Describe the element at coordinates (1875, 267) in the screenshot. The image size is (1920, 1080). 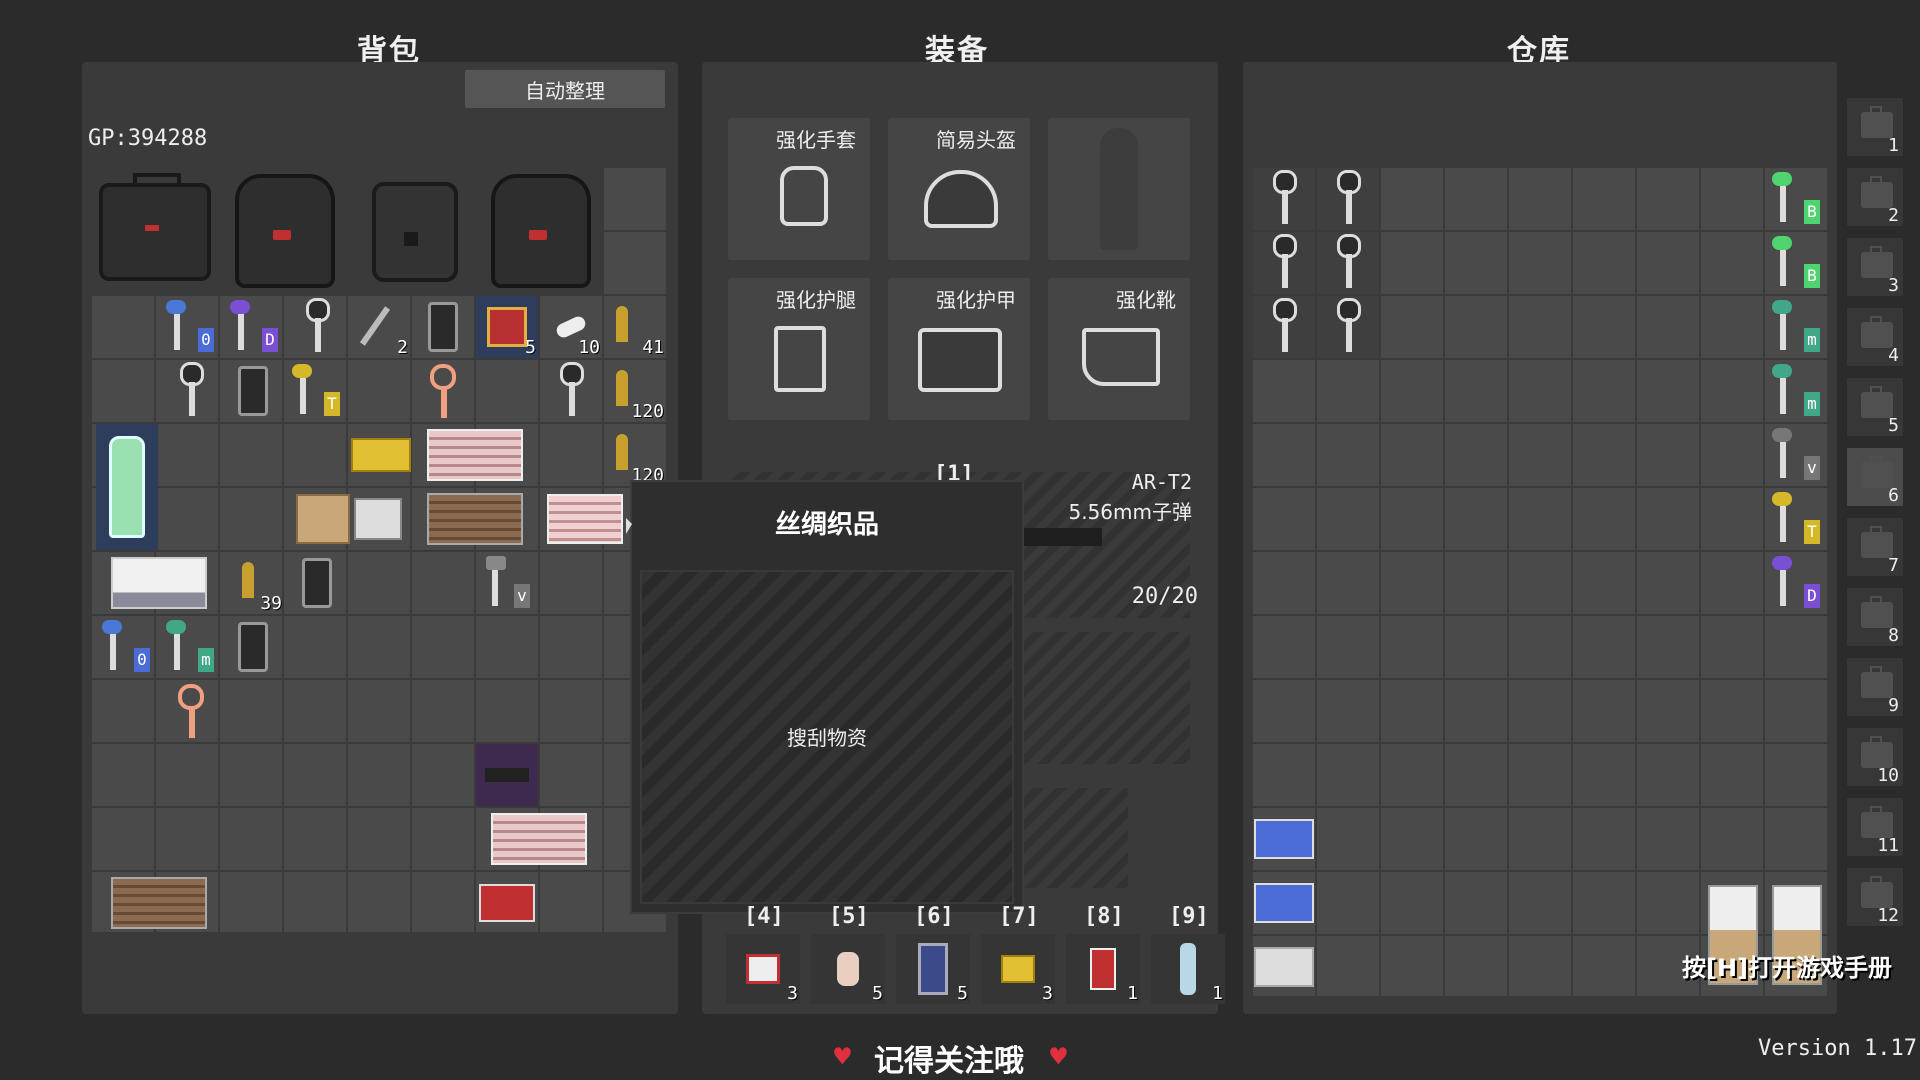
I see `storage-tab-3: 3` at that location.